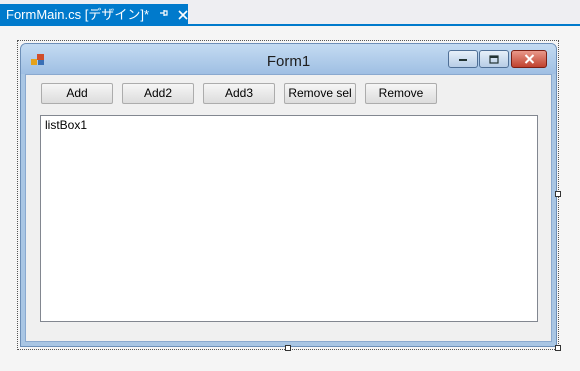 This screenshot has width=580, height=371. Describe the element at coordinates (288, 59) in the screenshot. I see `form-titlebar: Form1` at that location.